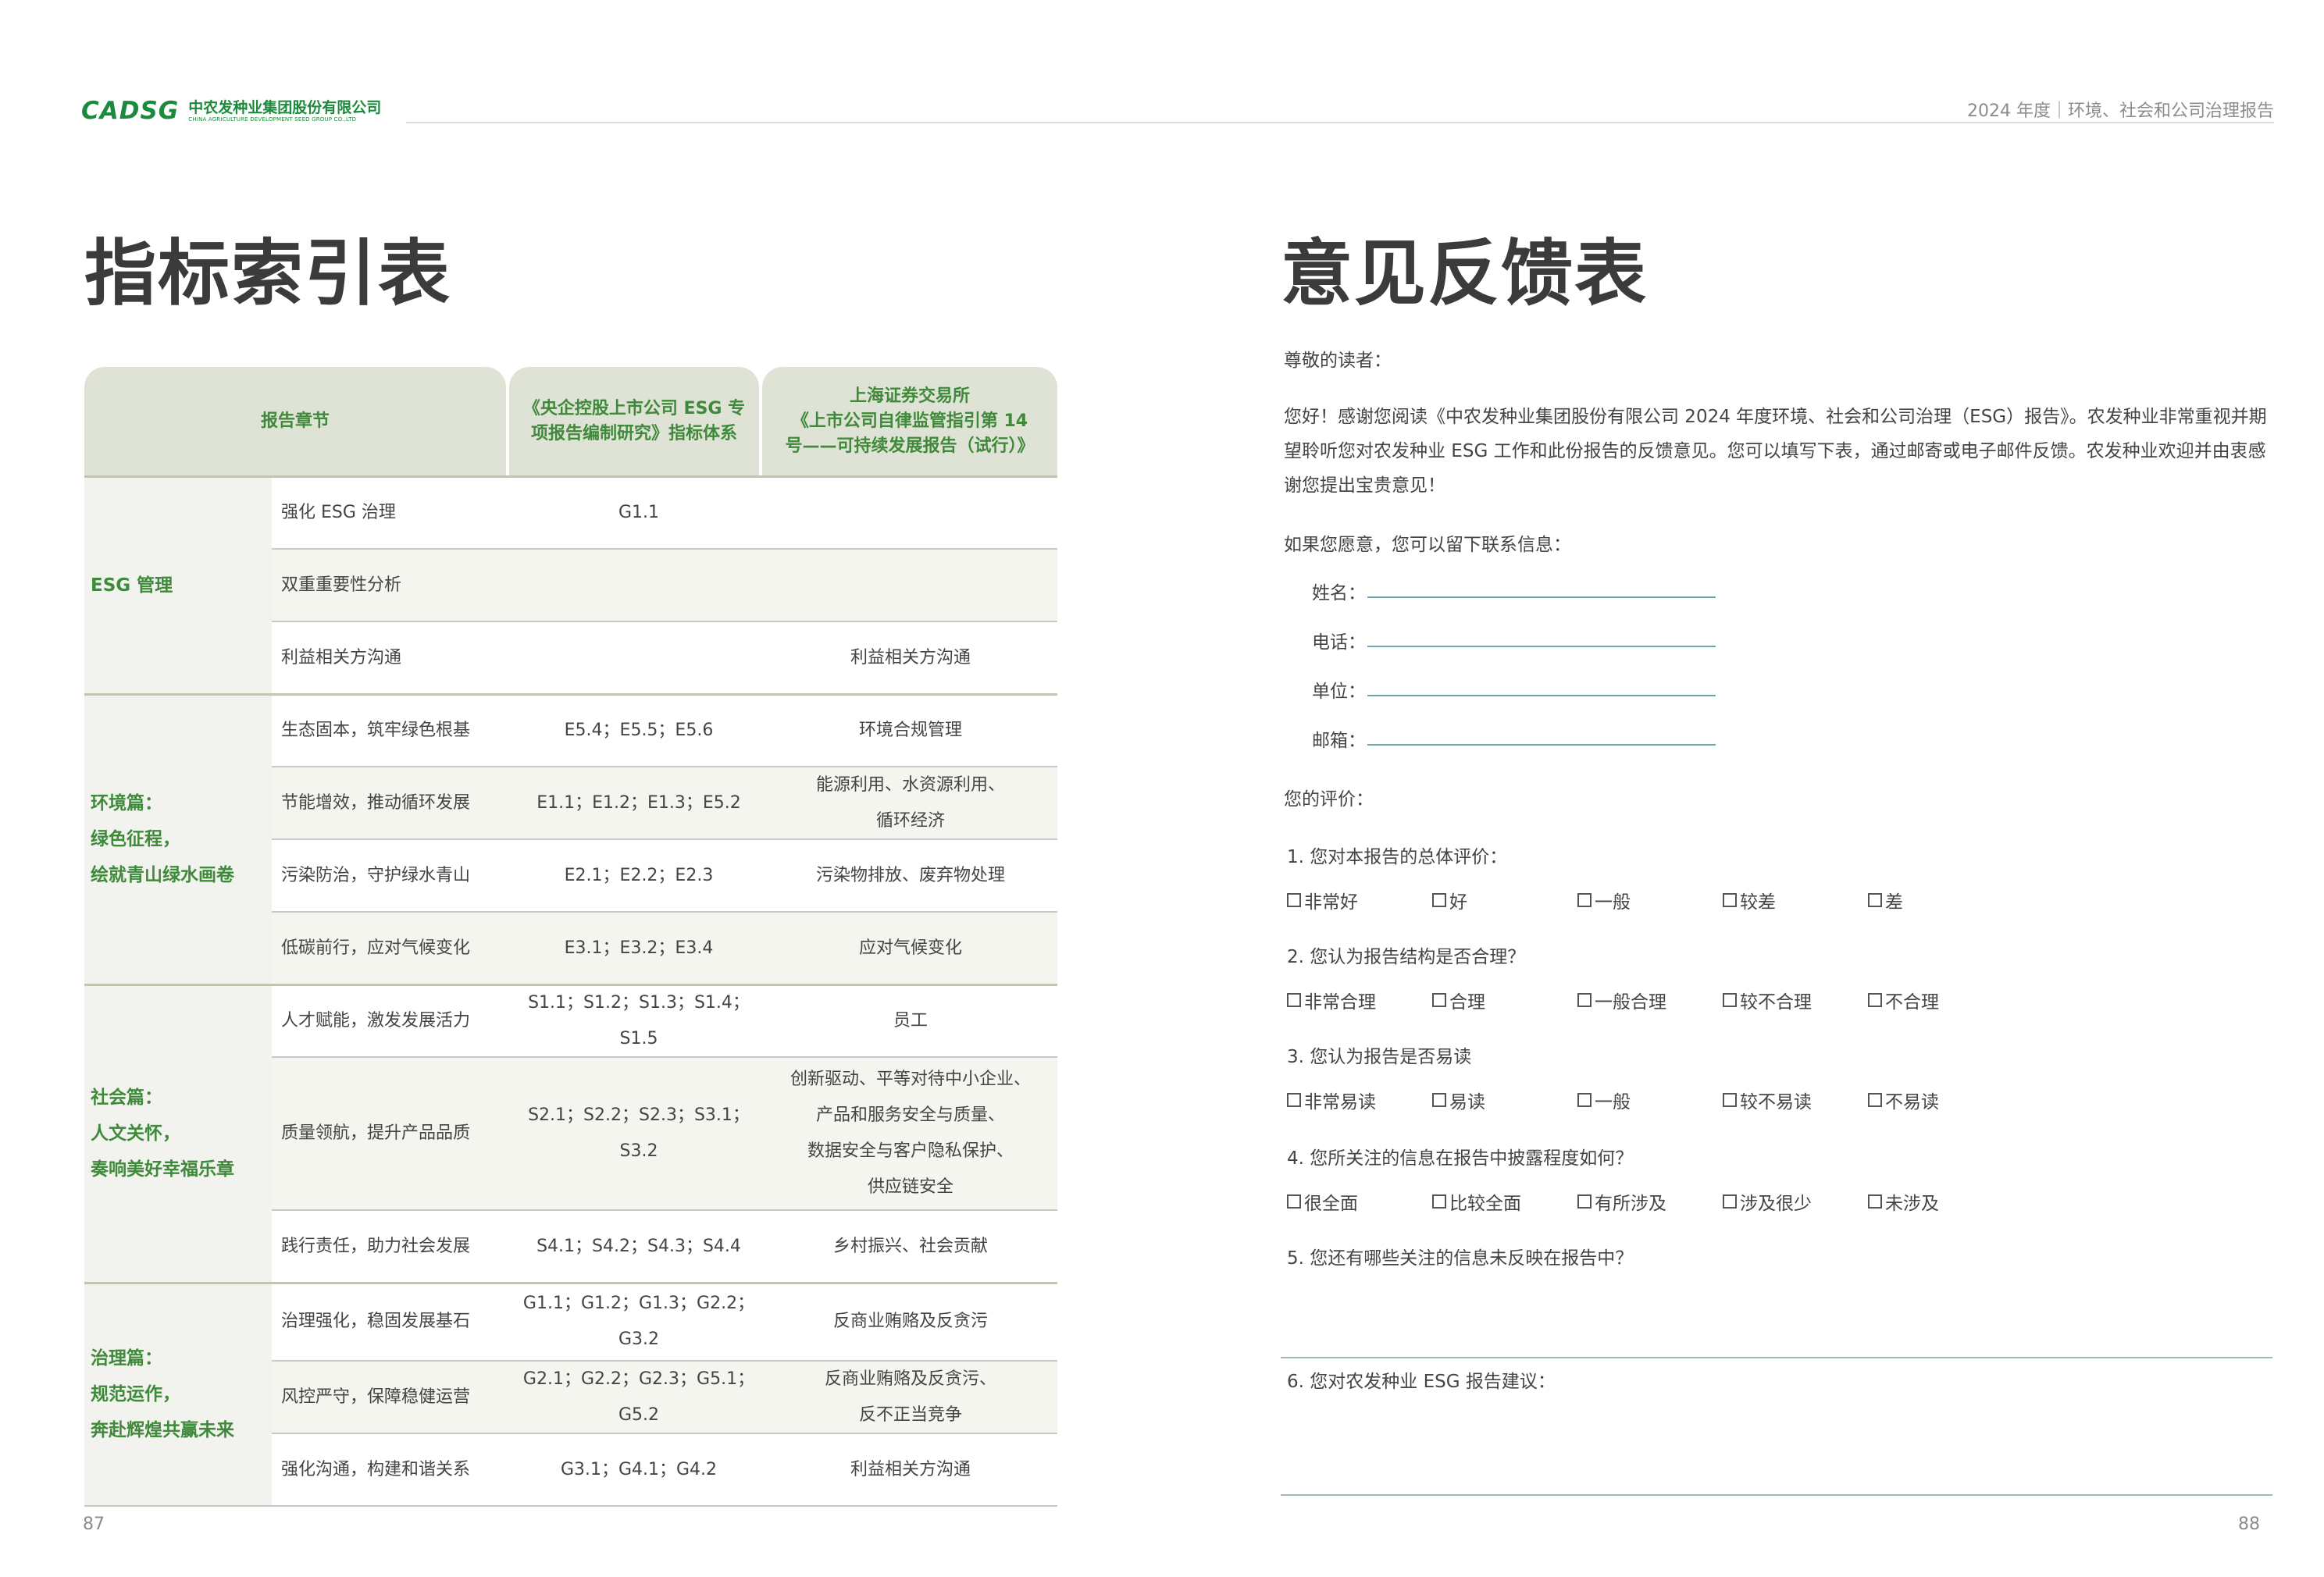 The image size is (2324, 1577). What do you see at coordinates (1776, 1204) in the screenshot?
I see `option-label: 涉及很少` at bounding box center [1776, 1204].